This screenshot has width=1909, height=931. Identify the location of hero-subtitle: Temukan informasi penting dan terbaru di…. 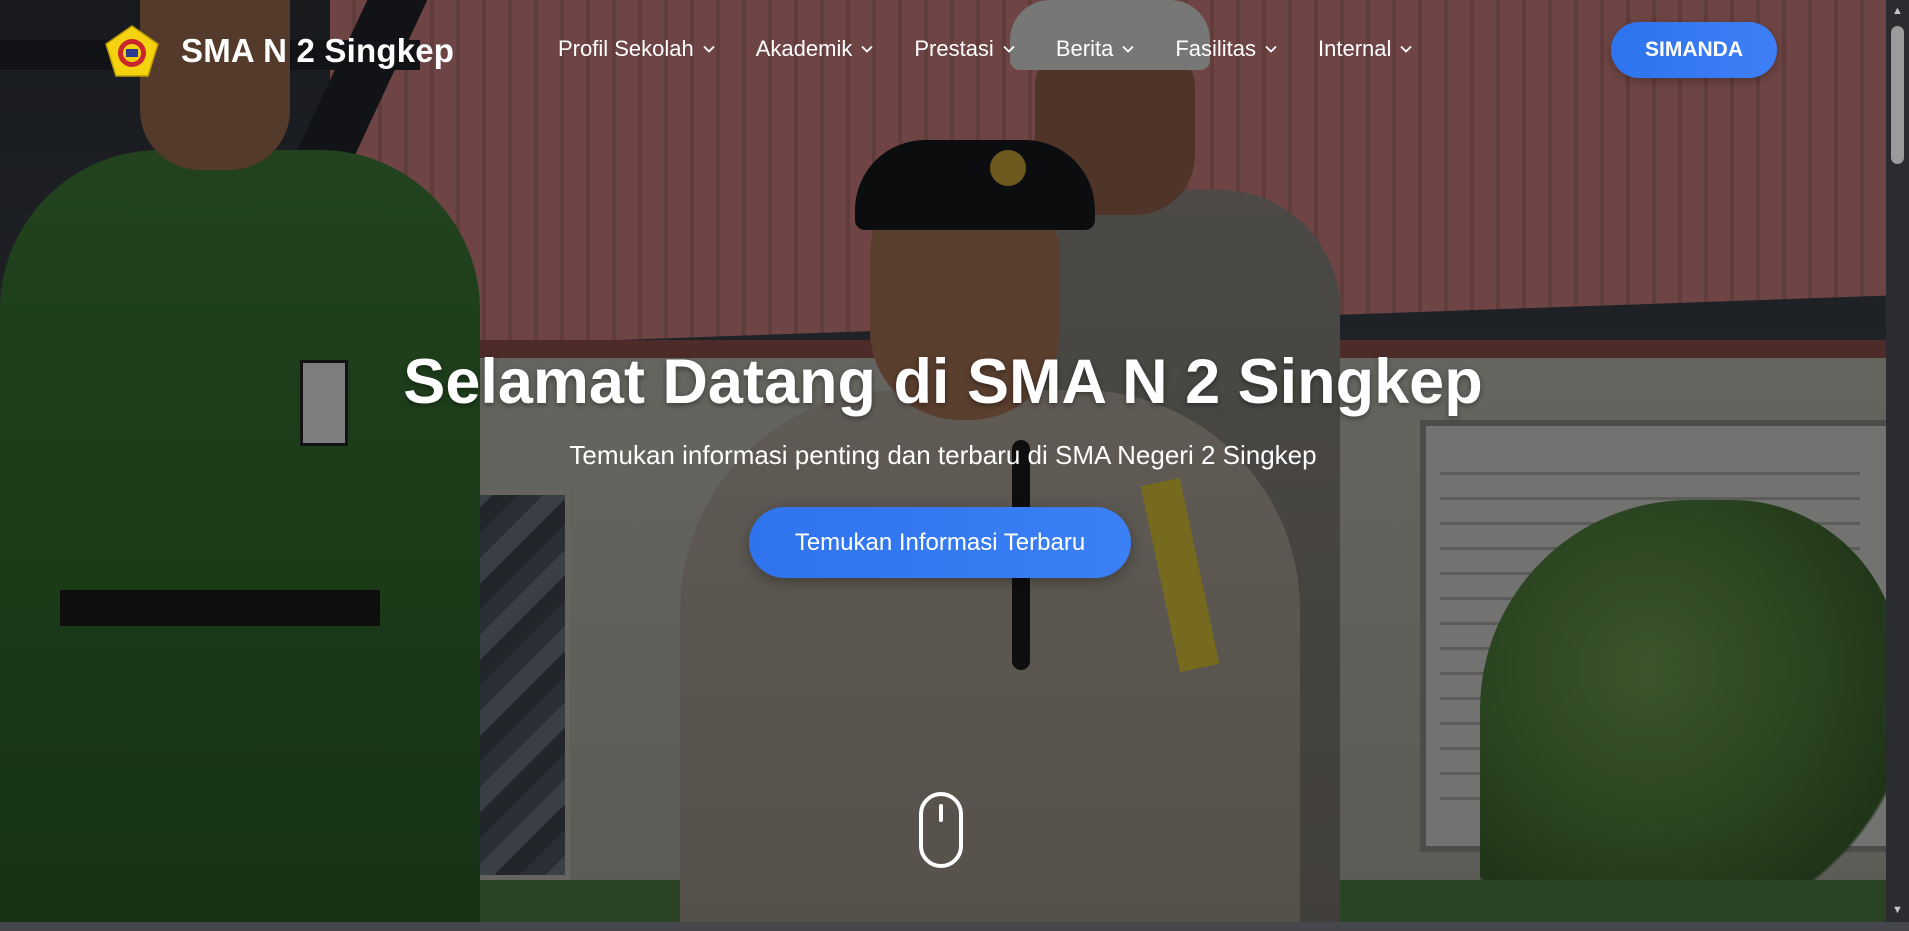
(943, 455).